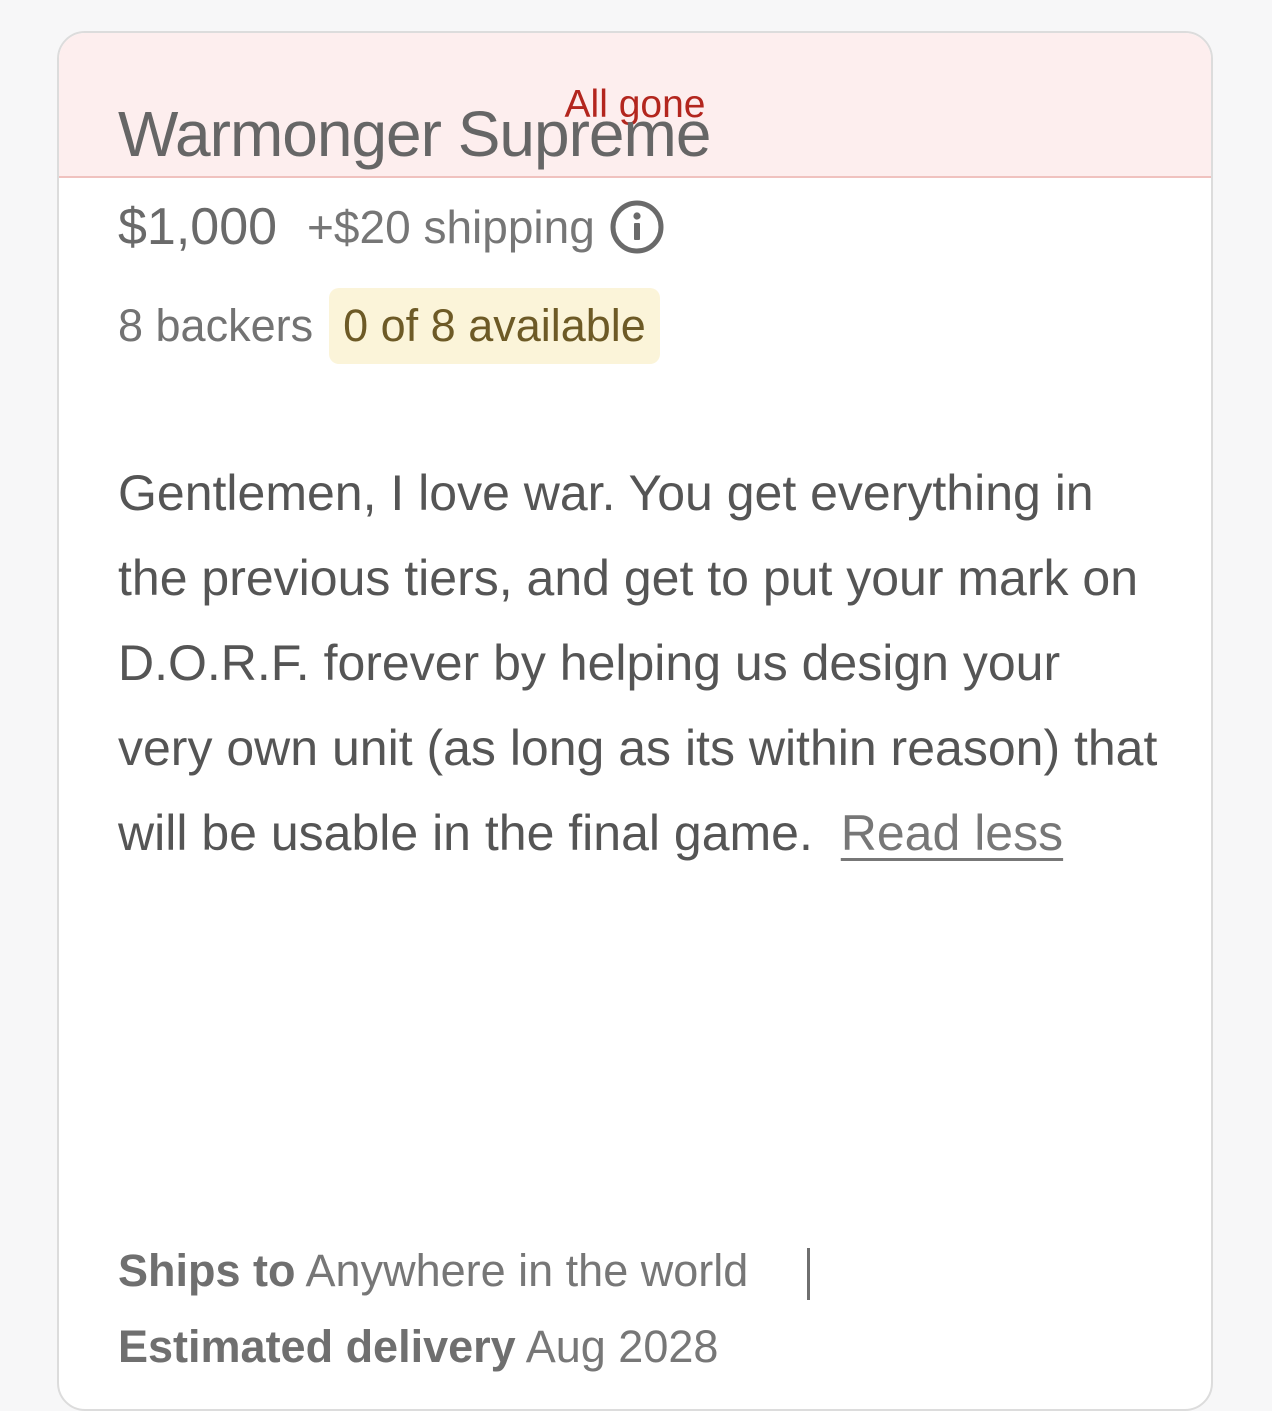  I want to click on backers-row: 8 backers 0 of 8 available, so click(389, 326).